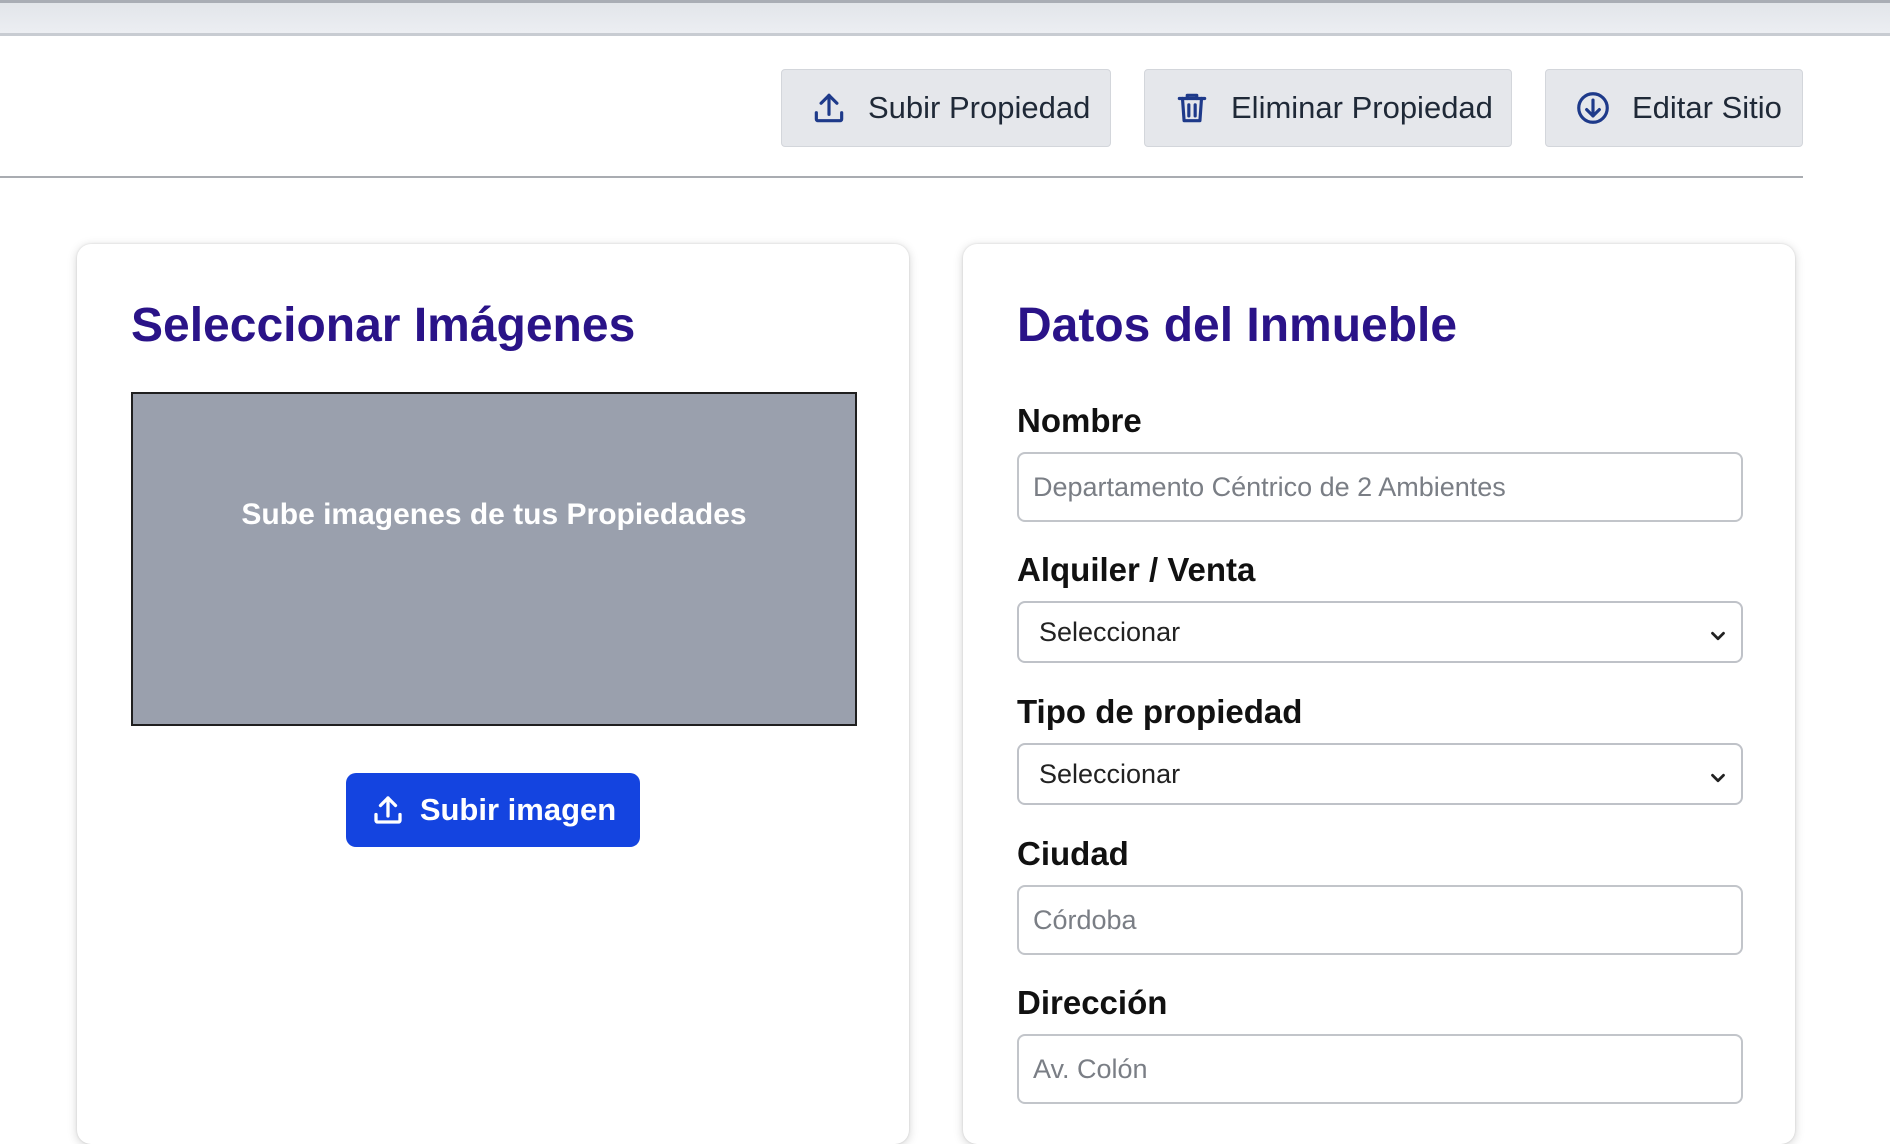 The image size is (1890, 1144). What do you see at coordinates (1192, 108) in the screenshot?
I see `trash-icon` at bounding box center [1192, 108].